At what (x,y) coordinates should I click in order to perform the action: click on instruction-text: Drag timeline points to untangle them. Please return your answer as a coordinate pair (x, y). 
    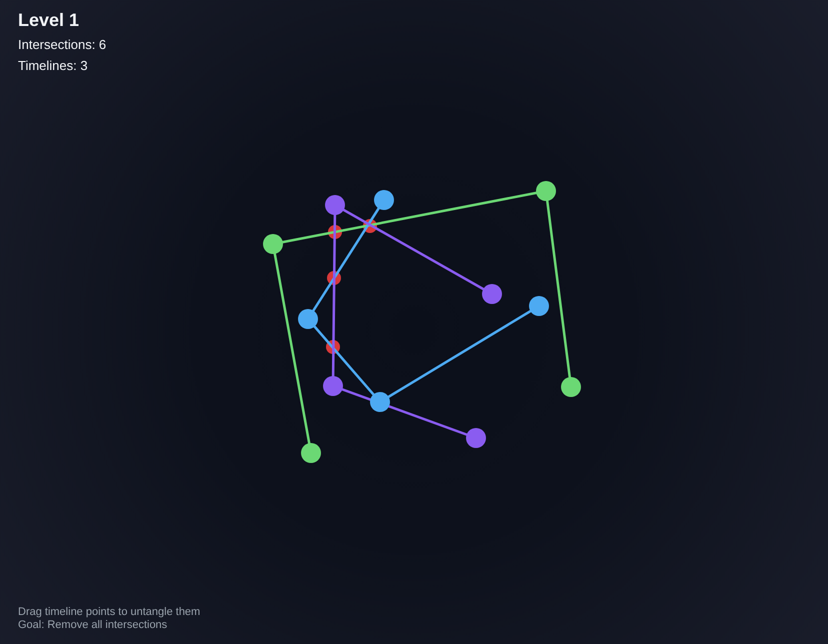
    Looking at the image, I should click on (109, 612).